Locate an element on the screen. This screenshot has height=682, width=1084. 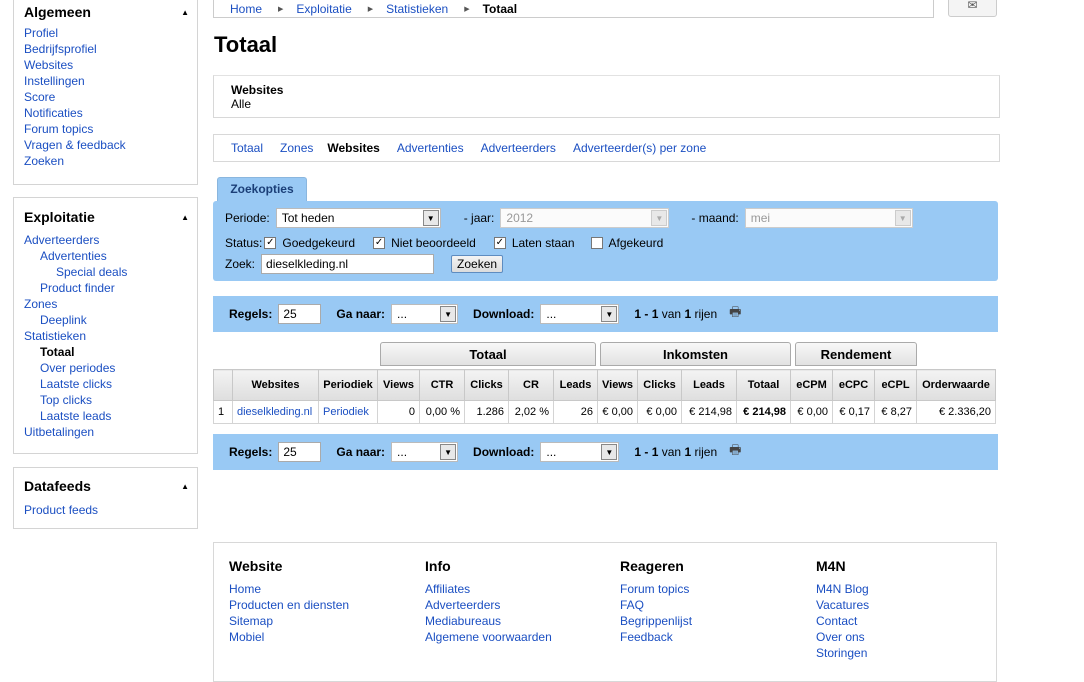
breadcrumb-exploitatie: Exploitatie is located at coordinates (323, 9).